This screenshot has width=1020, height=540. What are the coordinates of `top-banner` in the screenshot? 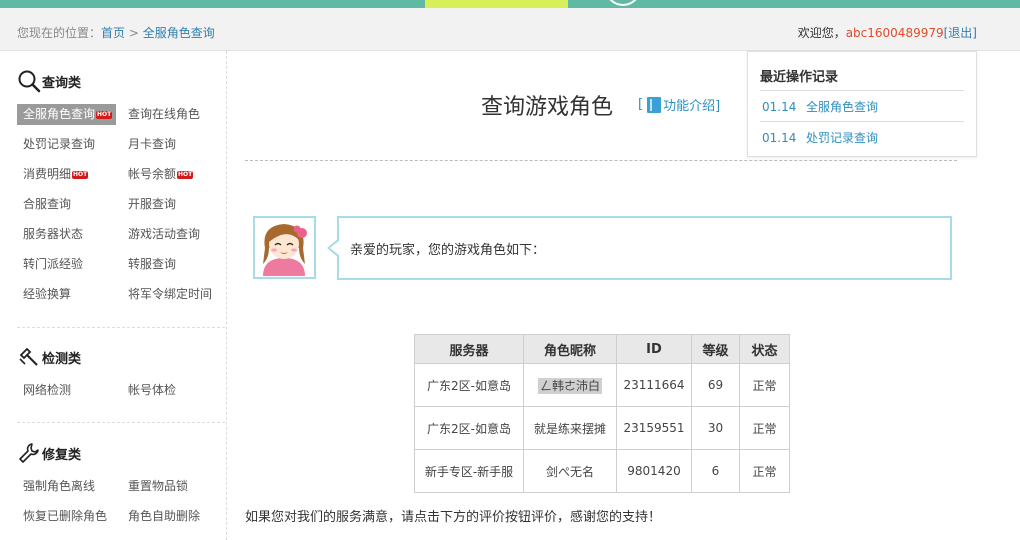 It's located at (510, 4).